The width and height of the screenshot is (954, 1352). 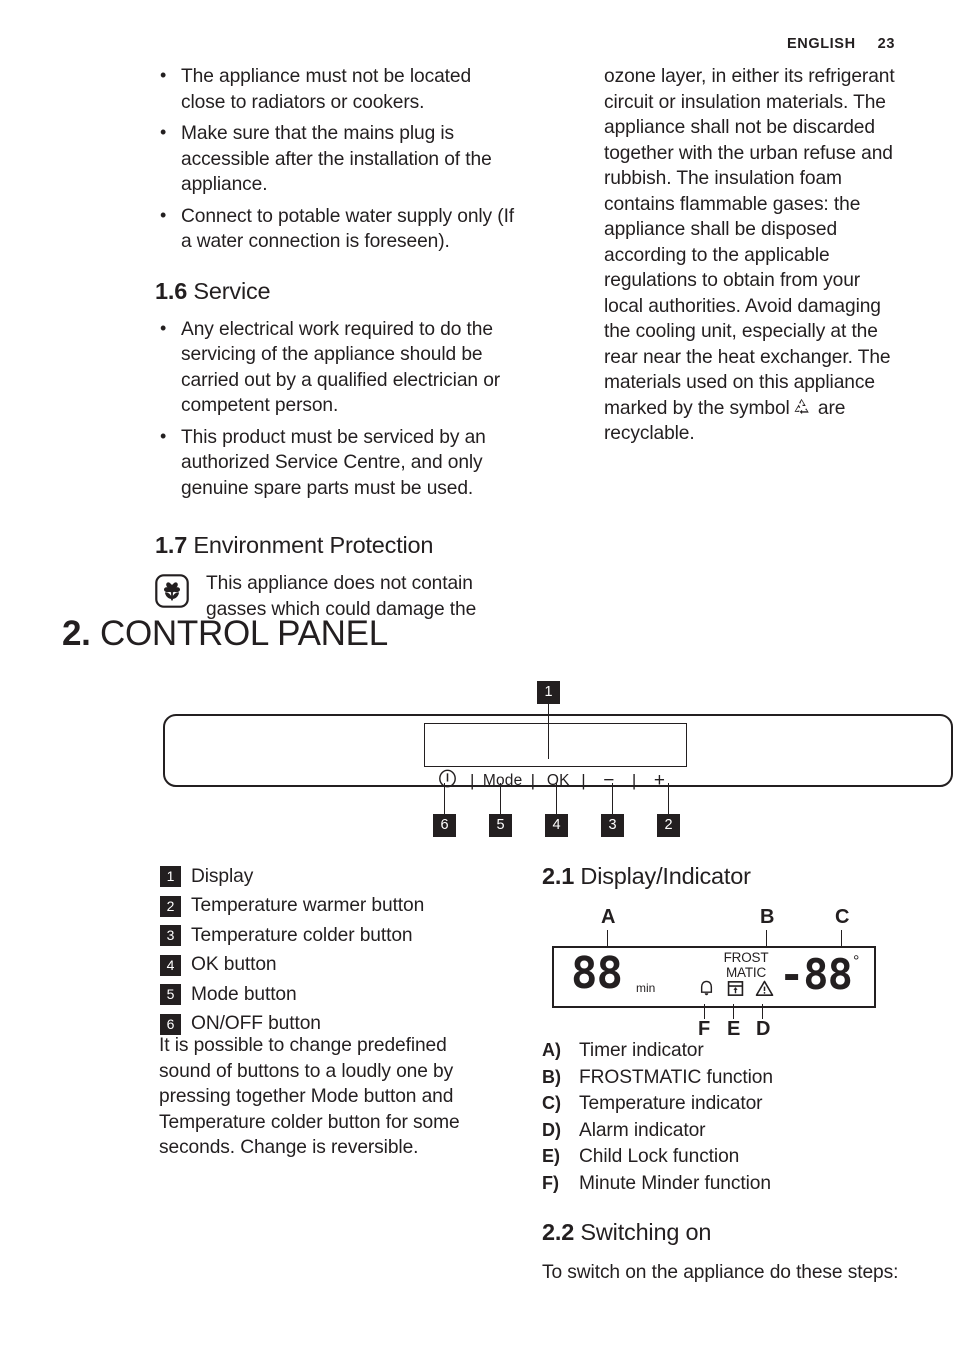 What do you see at coordinates (556, 825) in the screenshot?
I see `callout-4: 4` at bounding box center [556, 825].